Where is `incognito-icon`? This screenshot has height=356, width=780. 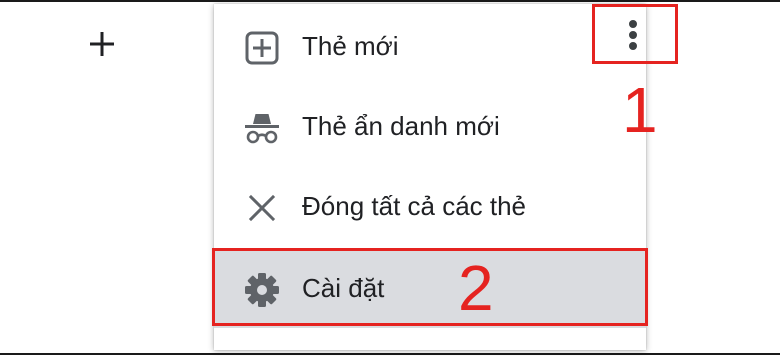
incognito-icon is located at coordinates (262, 128).